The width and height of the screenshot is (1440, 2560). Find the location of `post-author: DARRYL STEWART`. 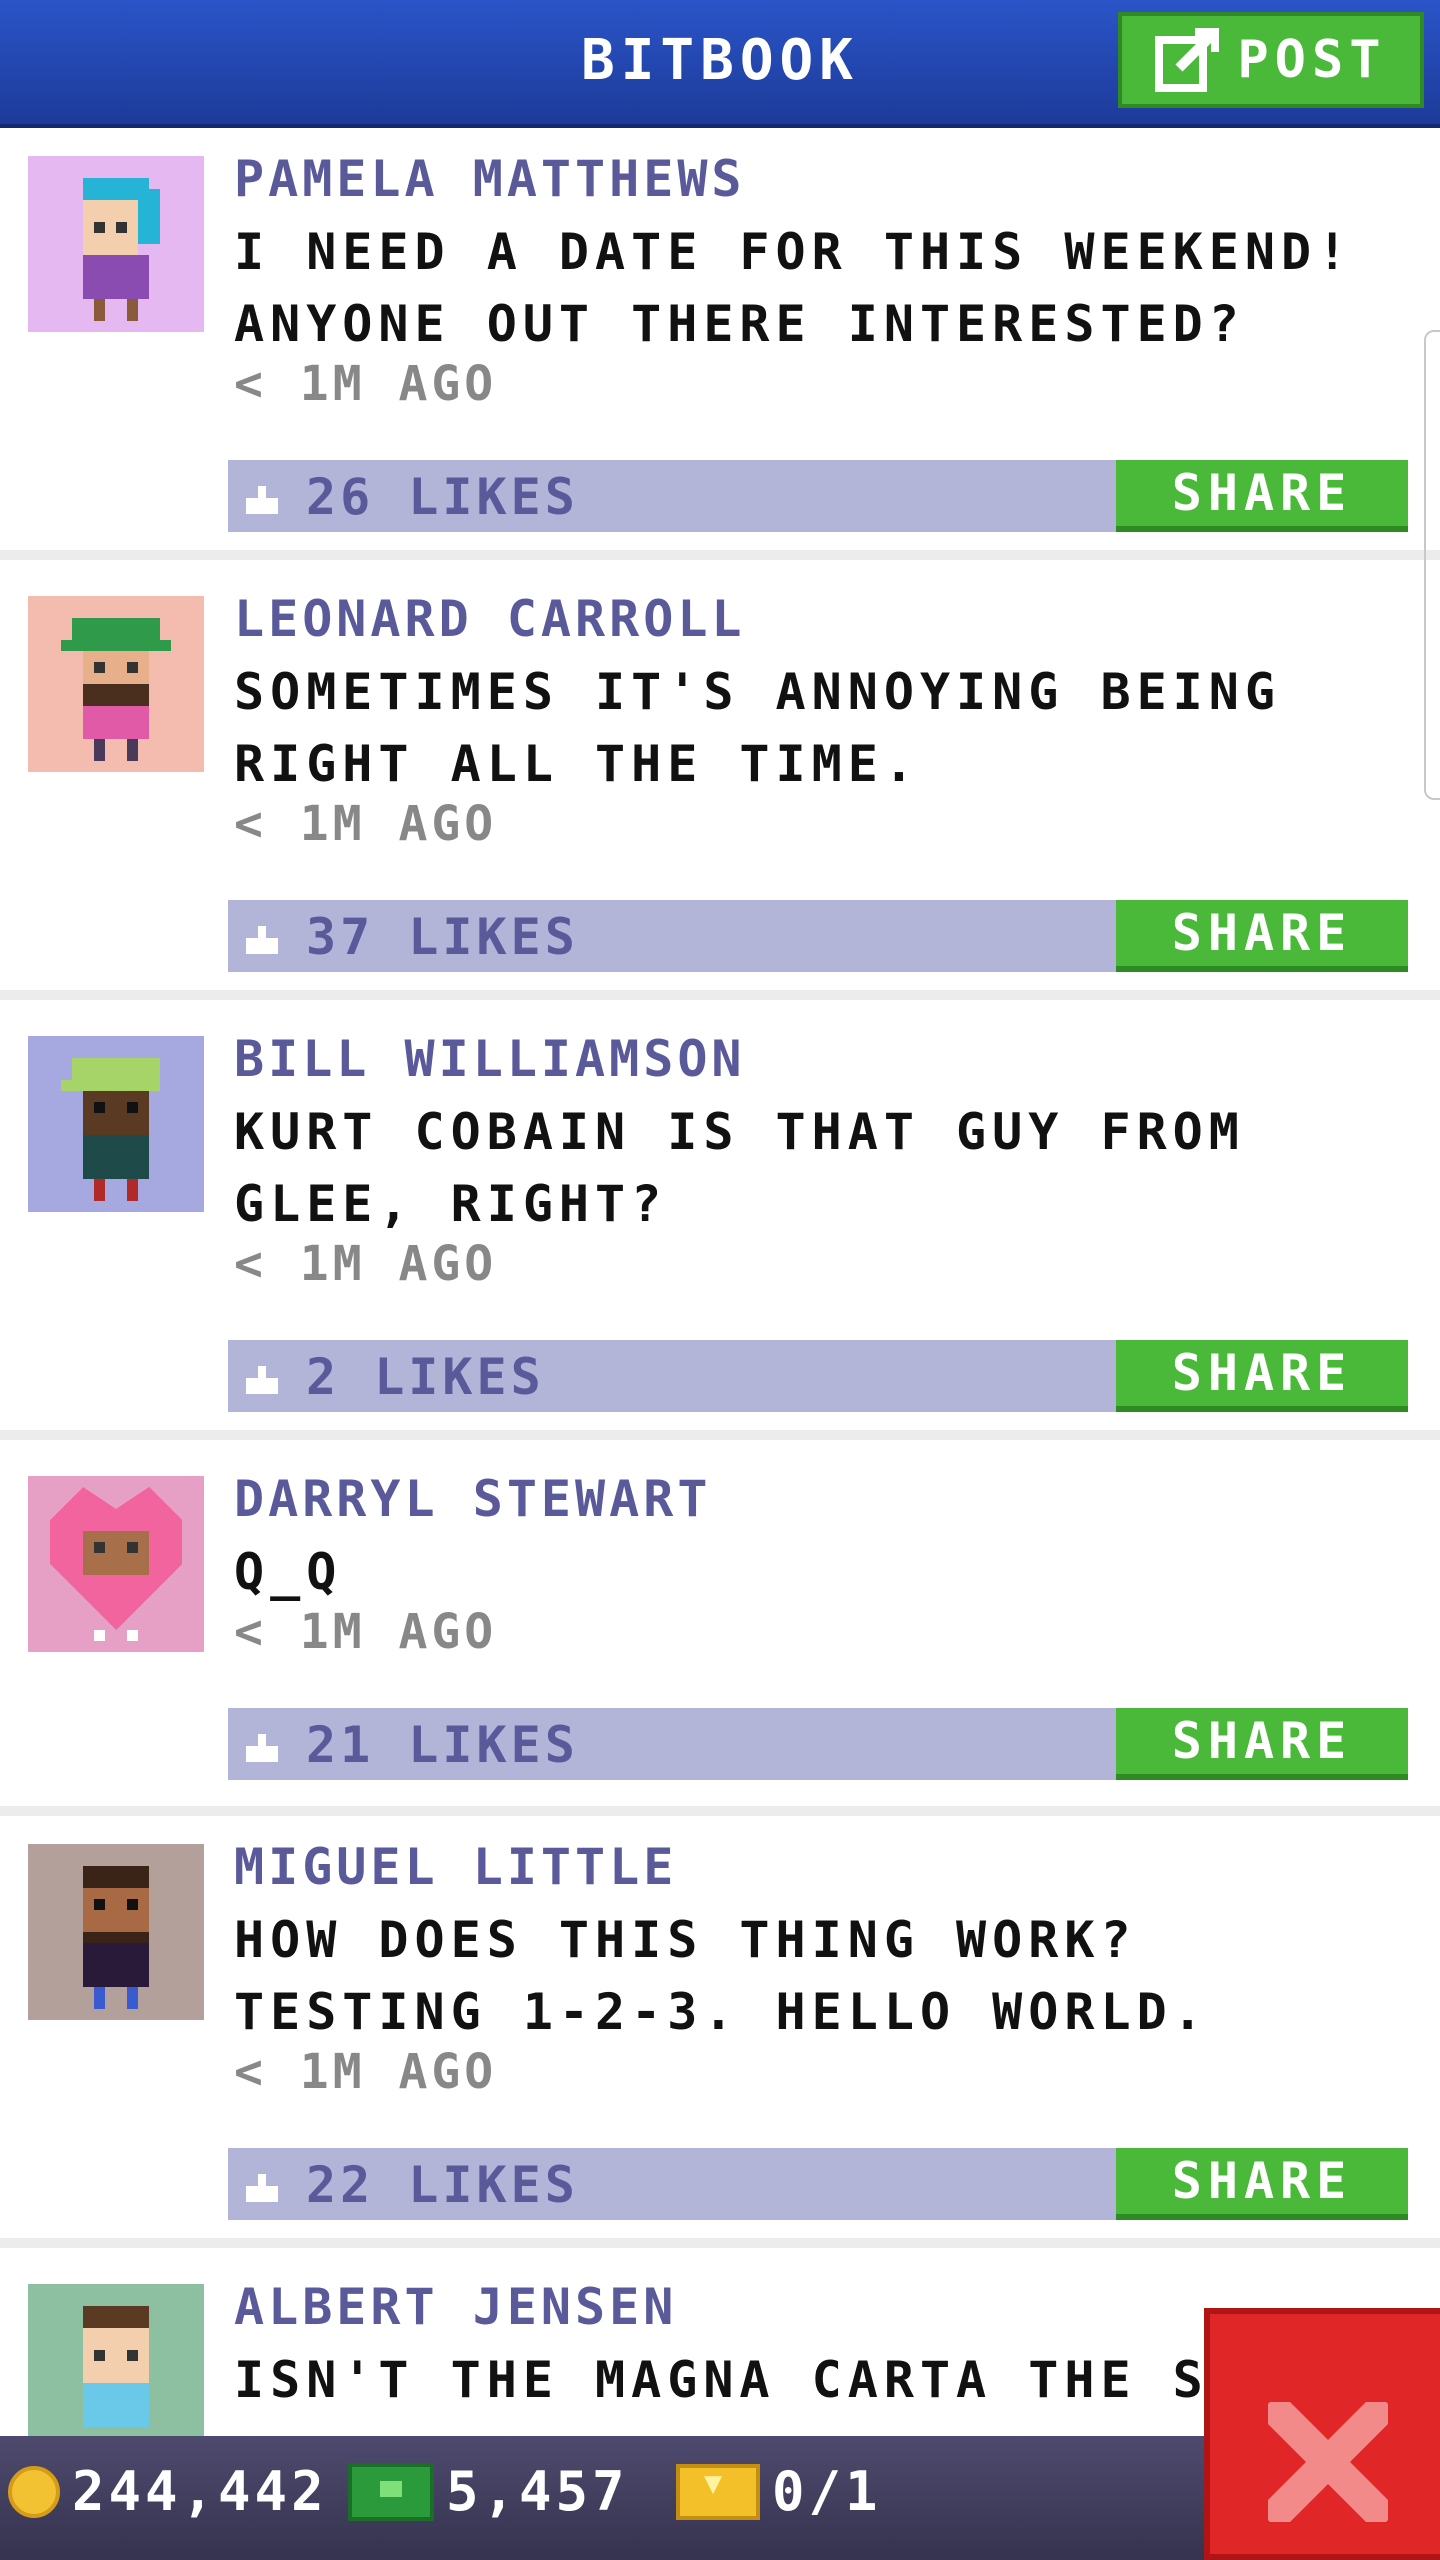

post-author: DARRYL STEWART is located at coordinates (473, 1499).